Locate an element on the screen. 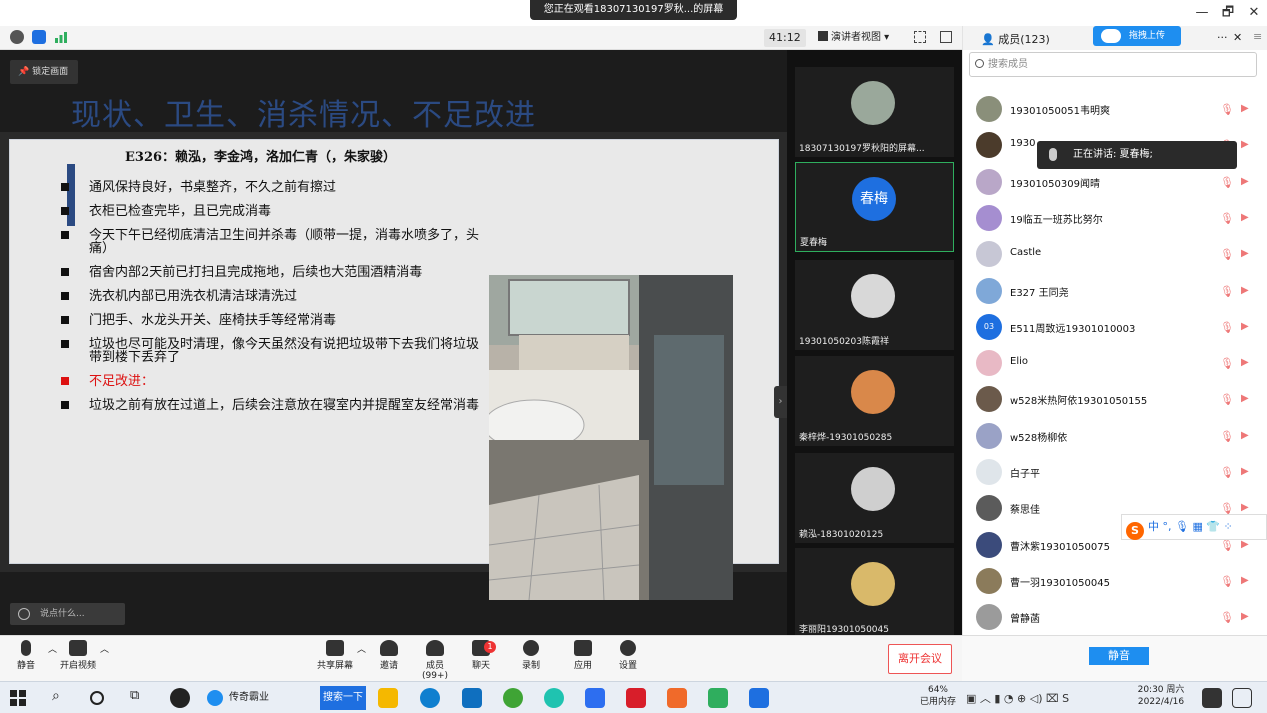  share-screen-button: 共享屏幕 is located at coordinates (335, 655).